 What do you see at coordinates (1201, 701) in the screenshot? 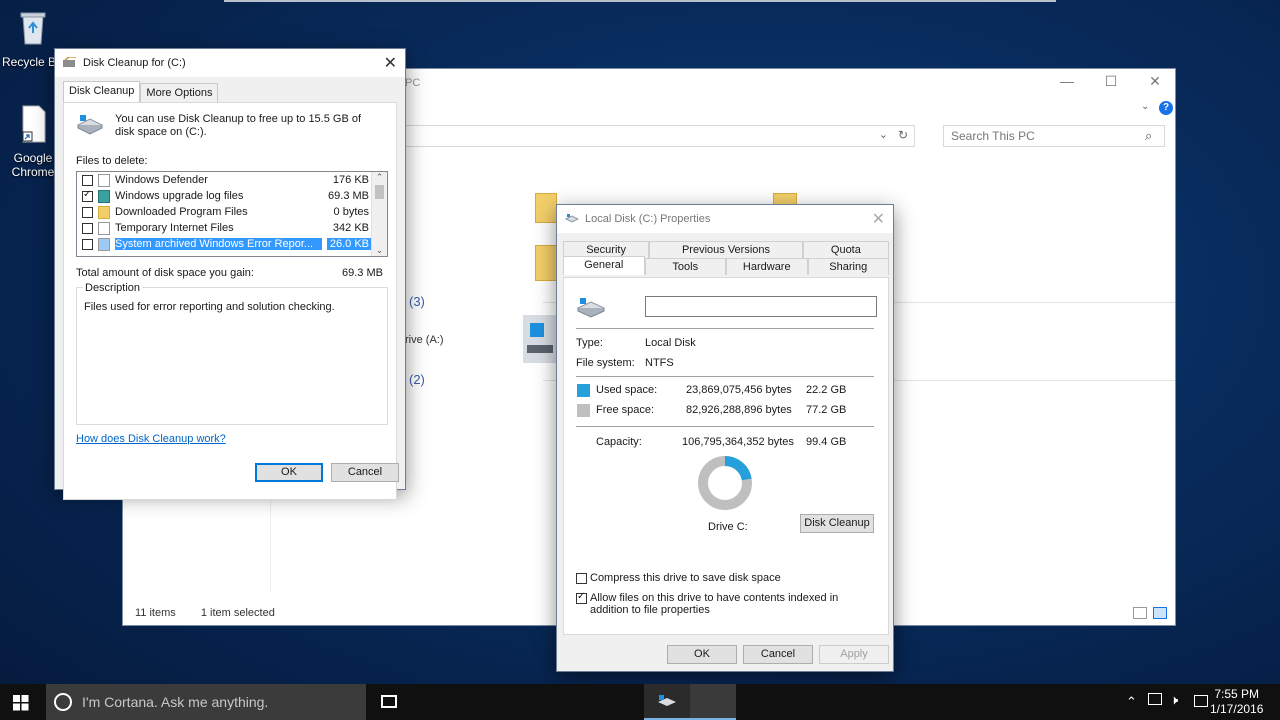
I see `action-center-icon` at bounding box center [1201, 701].